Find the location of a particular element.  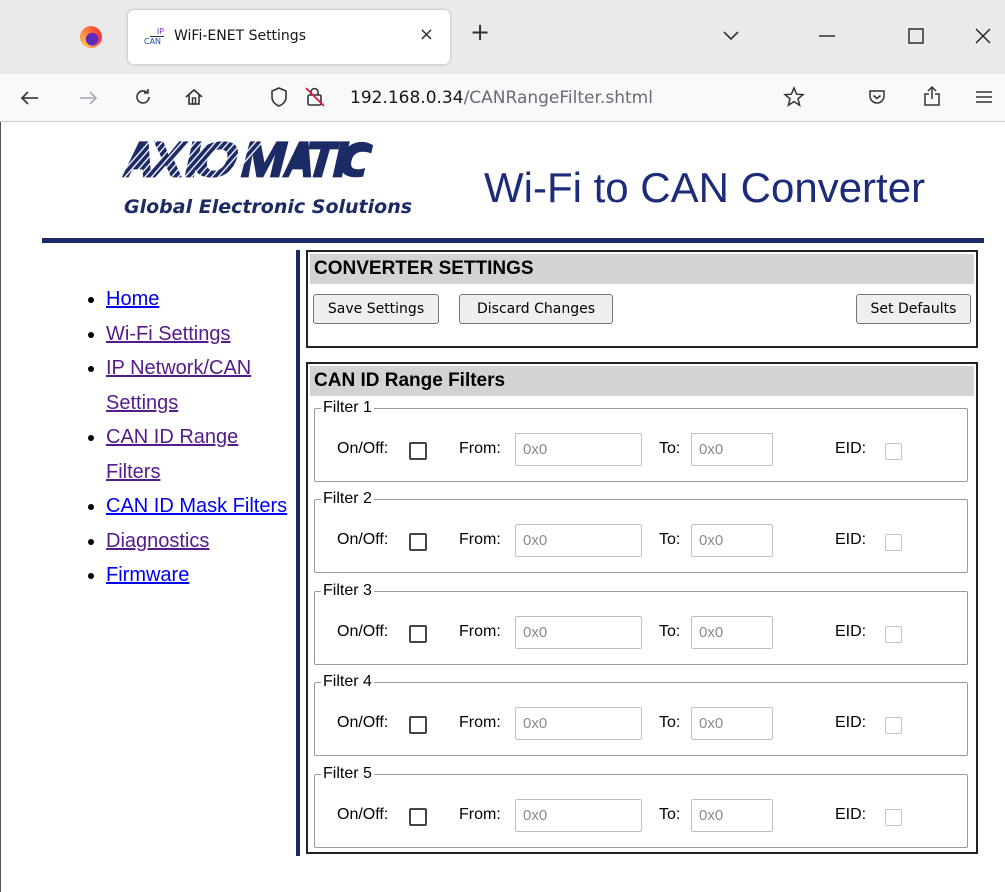

sidebar-item-wifi-settings: Wi-Fi Settings is located at coordinates (188, 334).